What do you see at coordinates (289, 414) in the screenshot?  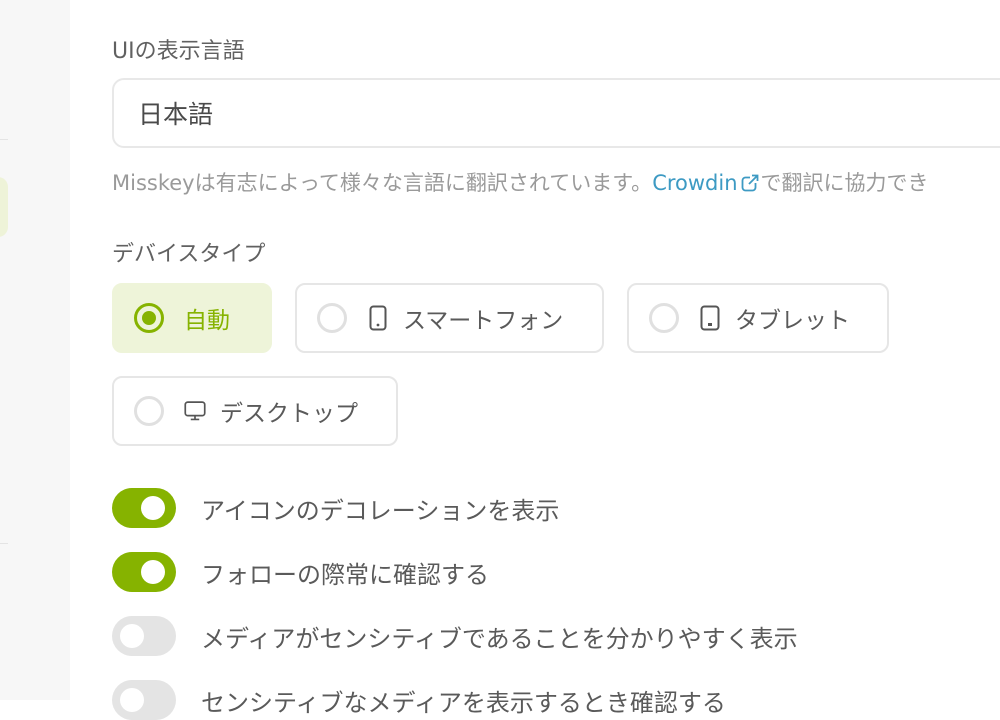 I see `radio-label: デスクトップ` at bounding box center [289, 414].